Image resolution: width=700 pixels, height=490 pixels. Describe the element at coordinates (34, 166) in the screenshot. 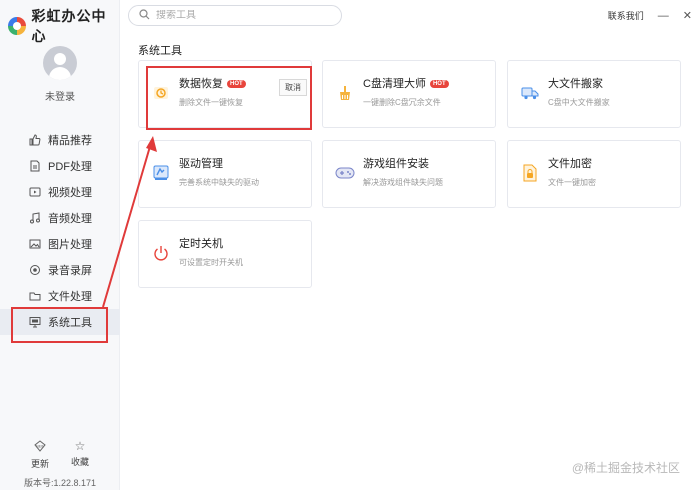

I see `pdf-icon` at that location.